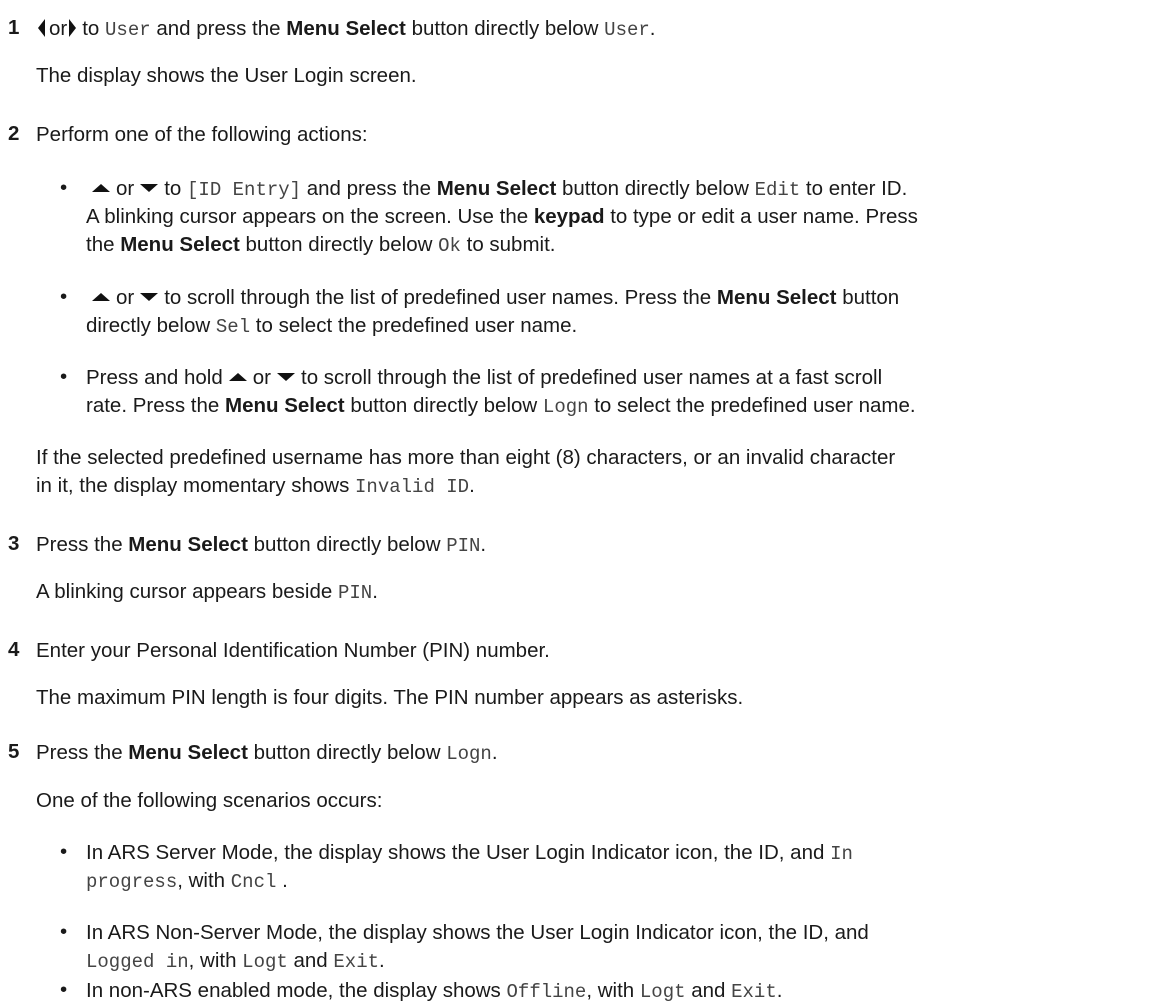  I want to click on step-1-result: The display shows the User Login screen., so click(226, 75).